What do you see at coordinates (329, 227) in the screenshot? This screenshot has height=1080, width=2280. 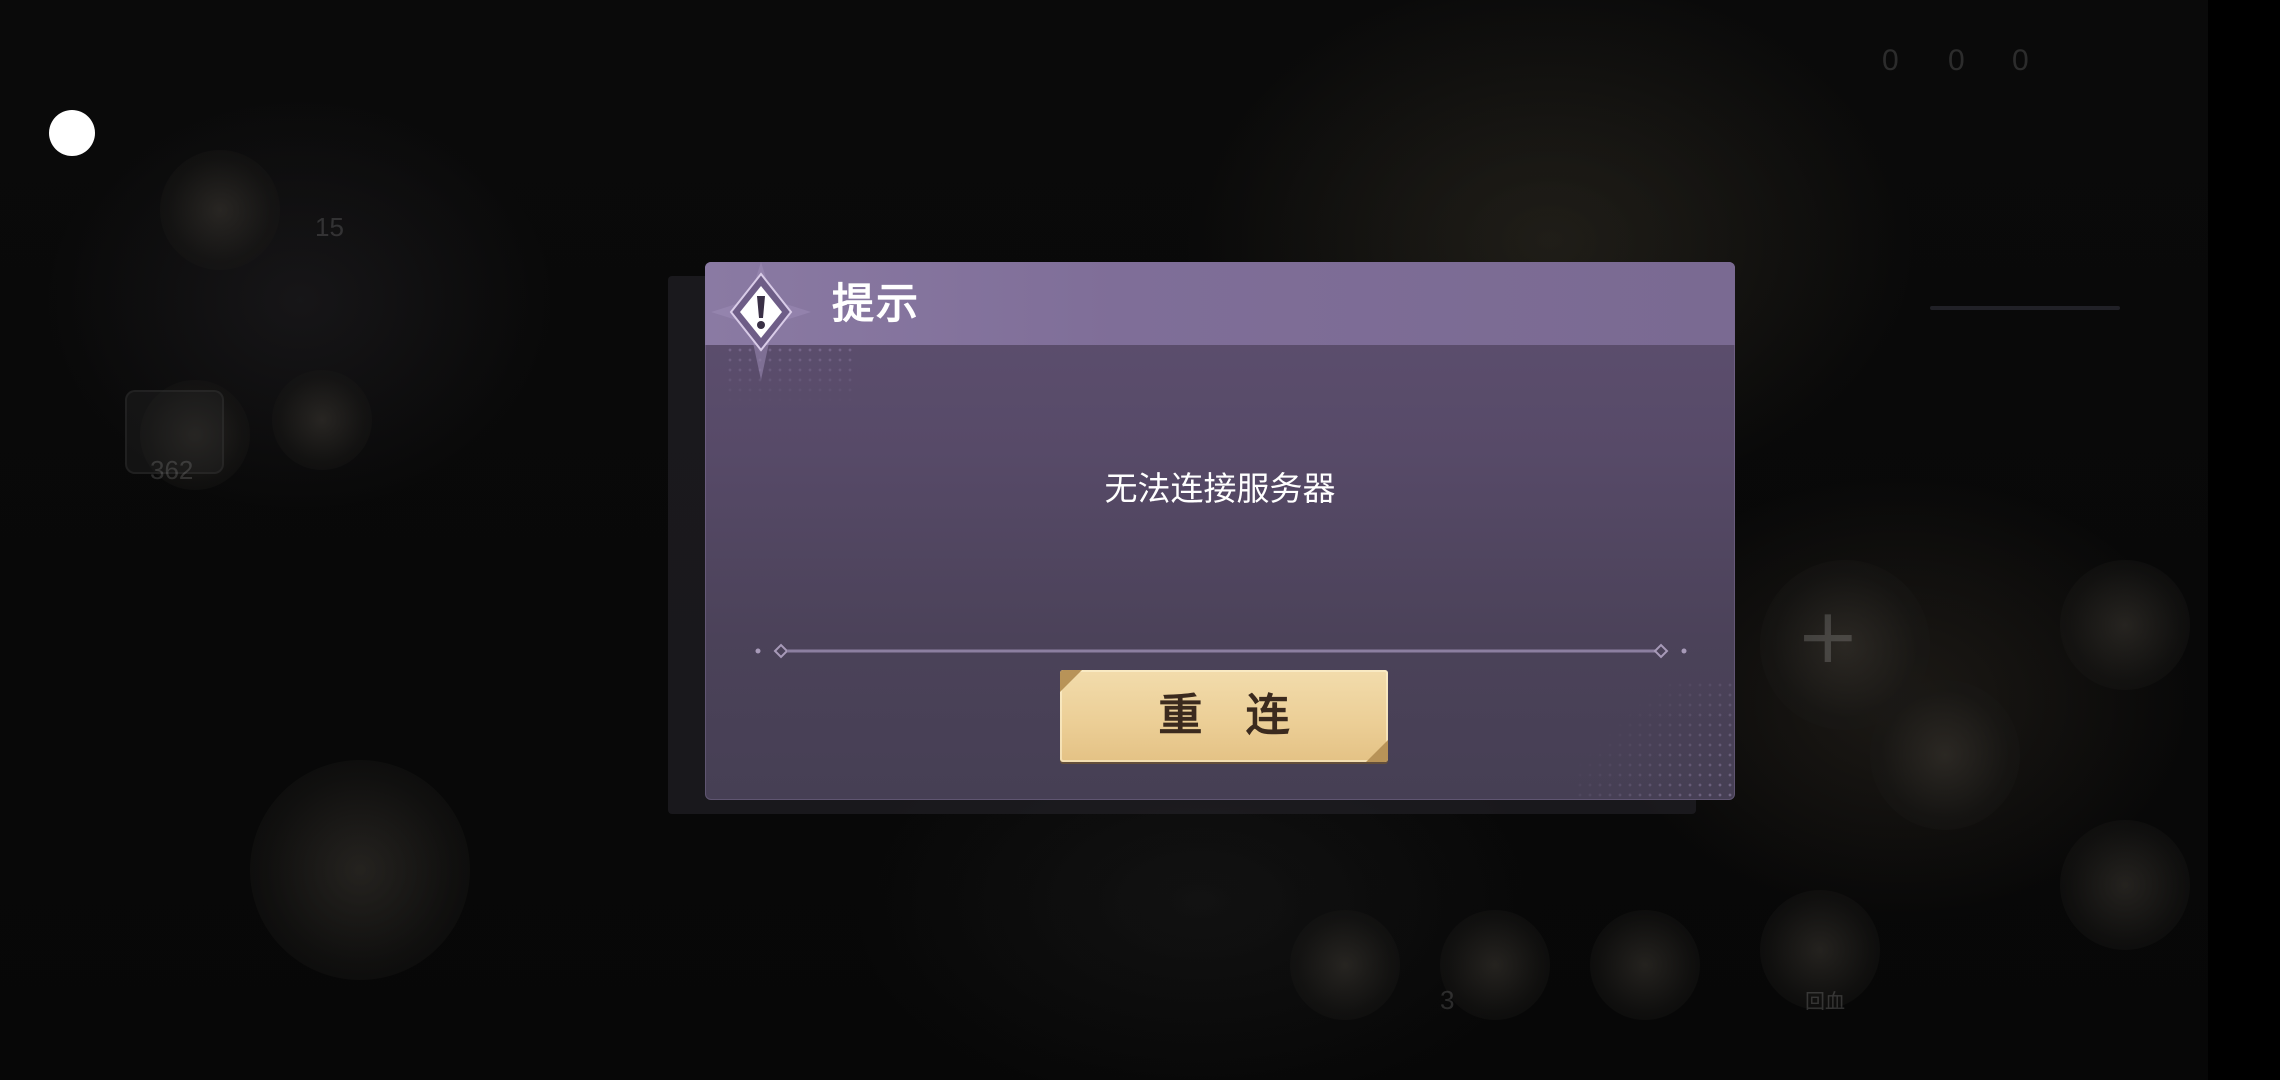 I see `bg-number-15: 15` at bounding box center [329, 227].